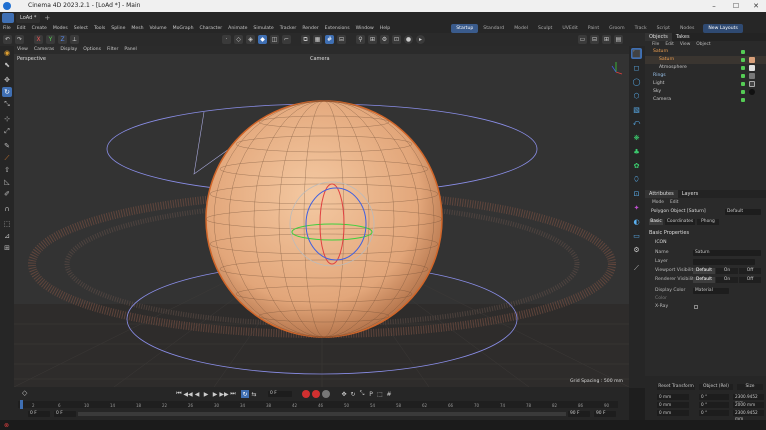  I want to click on live-selection-icon: ◉, so click(7, 53).